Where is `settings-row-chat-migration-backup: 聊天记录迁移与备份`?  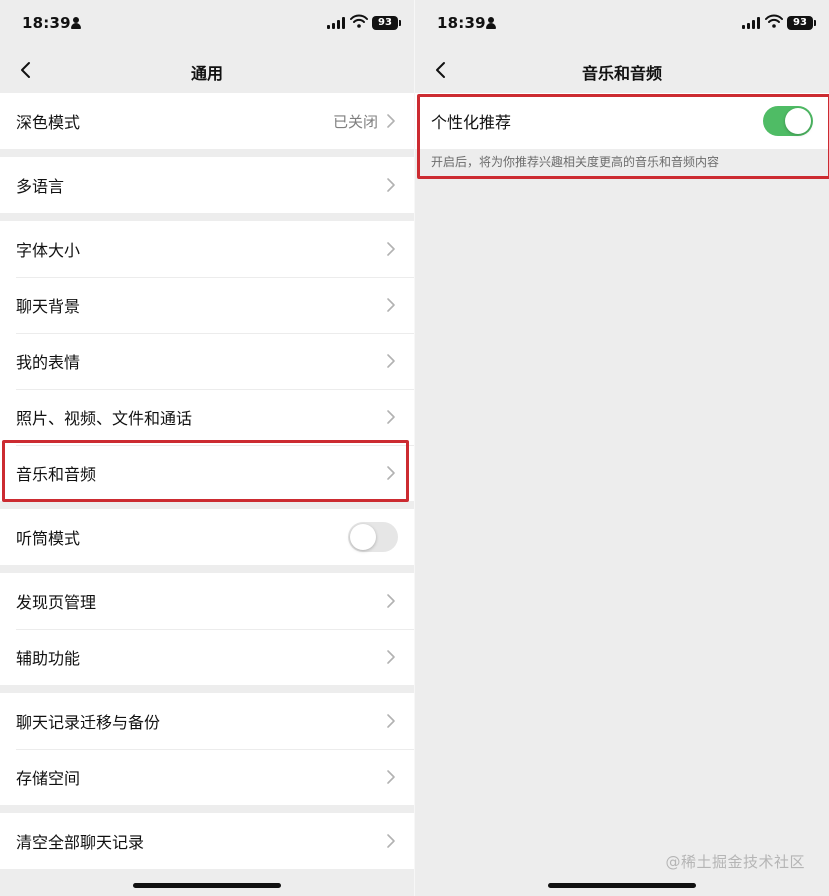
settings-row-chat-migration-backup: 聊天记录迁移与备份 is located at coordinates (207, 721).